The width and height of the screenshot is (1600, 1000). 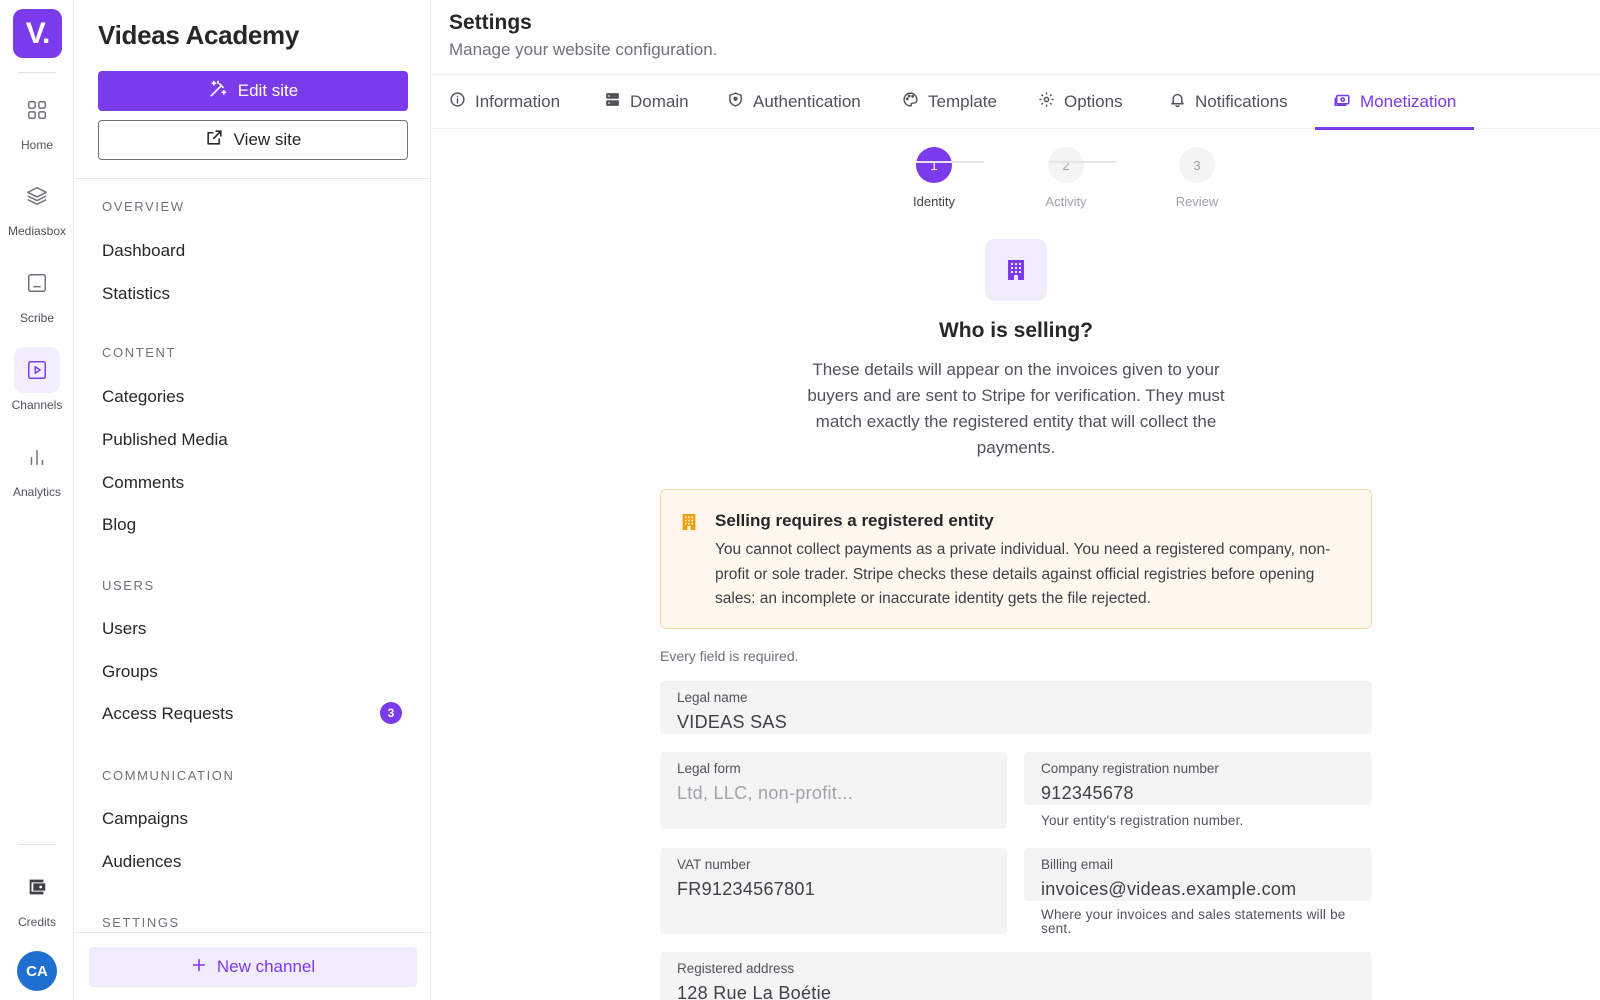 What do you see at coordinates (37, 72) in the screenshot?
I see `rail-divider` at bounding box center [37, 72].